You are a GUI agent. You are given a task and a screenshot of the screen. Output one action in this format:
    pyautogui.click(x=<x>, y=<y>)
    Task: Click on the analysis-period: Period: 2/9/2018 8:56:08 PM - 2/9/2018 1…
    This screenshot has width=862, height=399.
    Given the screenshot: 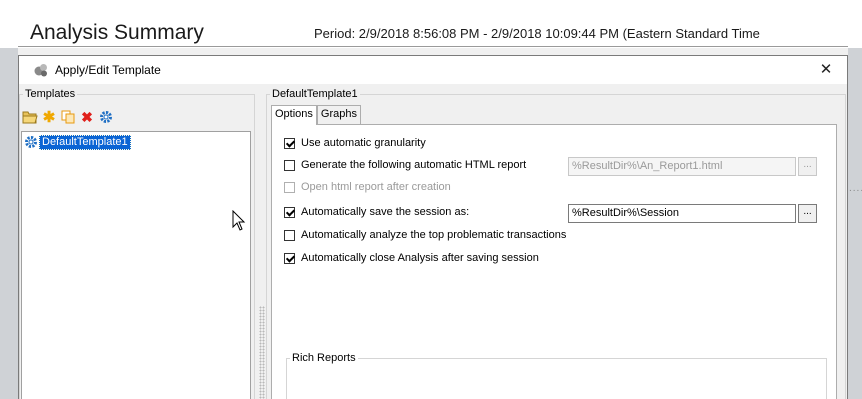 What is the action you would take?
    pyautogui.click(x=537, y=33)
    